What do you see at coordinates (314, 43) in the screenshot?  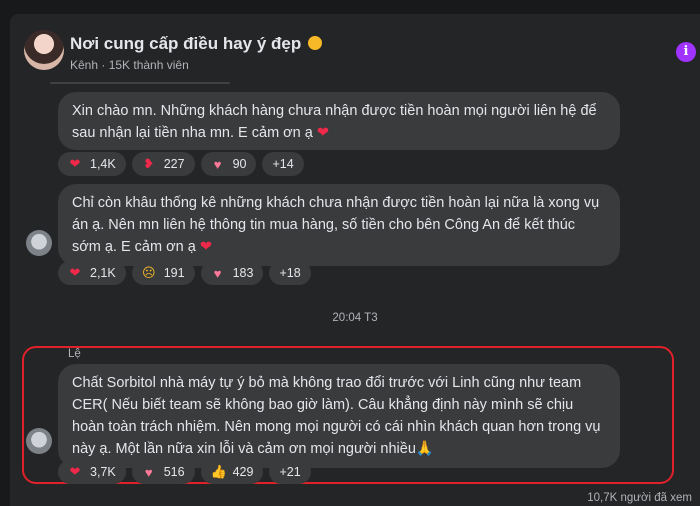 I see `smiley-emoji-icon` at bounding box center [314, 43].